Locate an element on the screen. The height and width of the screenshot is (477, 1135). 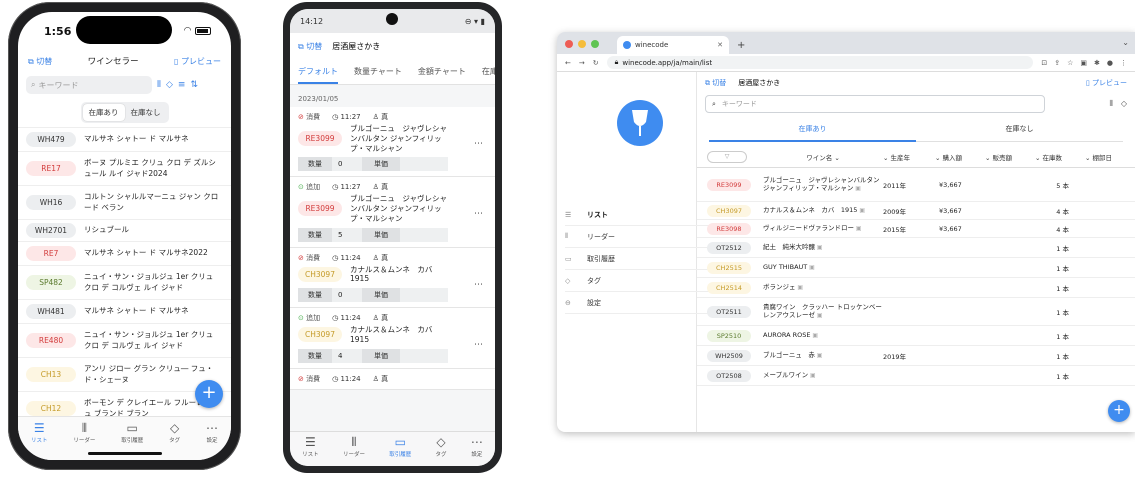
reload-icon: ↻ is located at coordinates (596, 63).